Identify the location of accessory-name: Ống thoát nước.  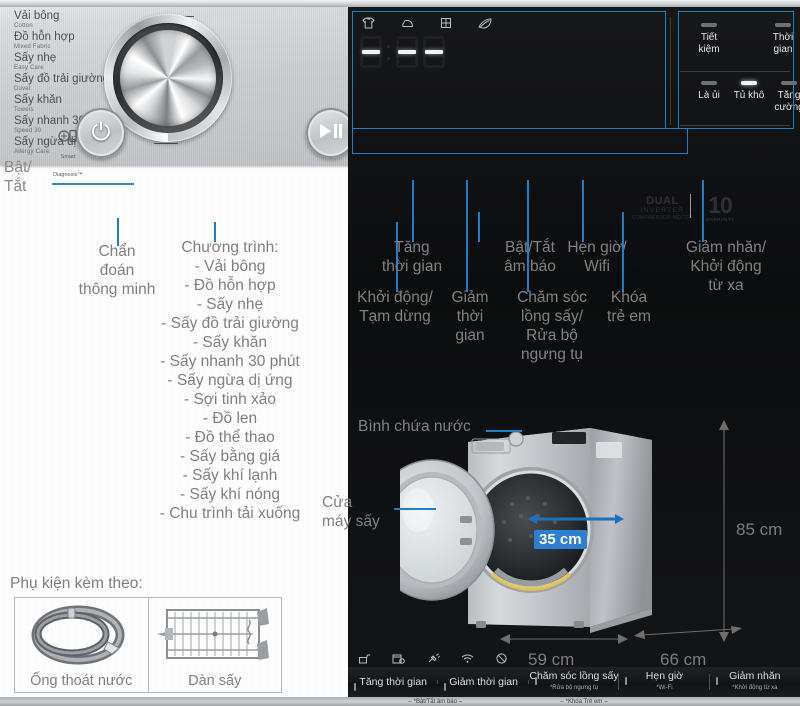
(81, 681).